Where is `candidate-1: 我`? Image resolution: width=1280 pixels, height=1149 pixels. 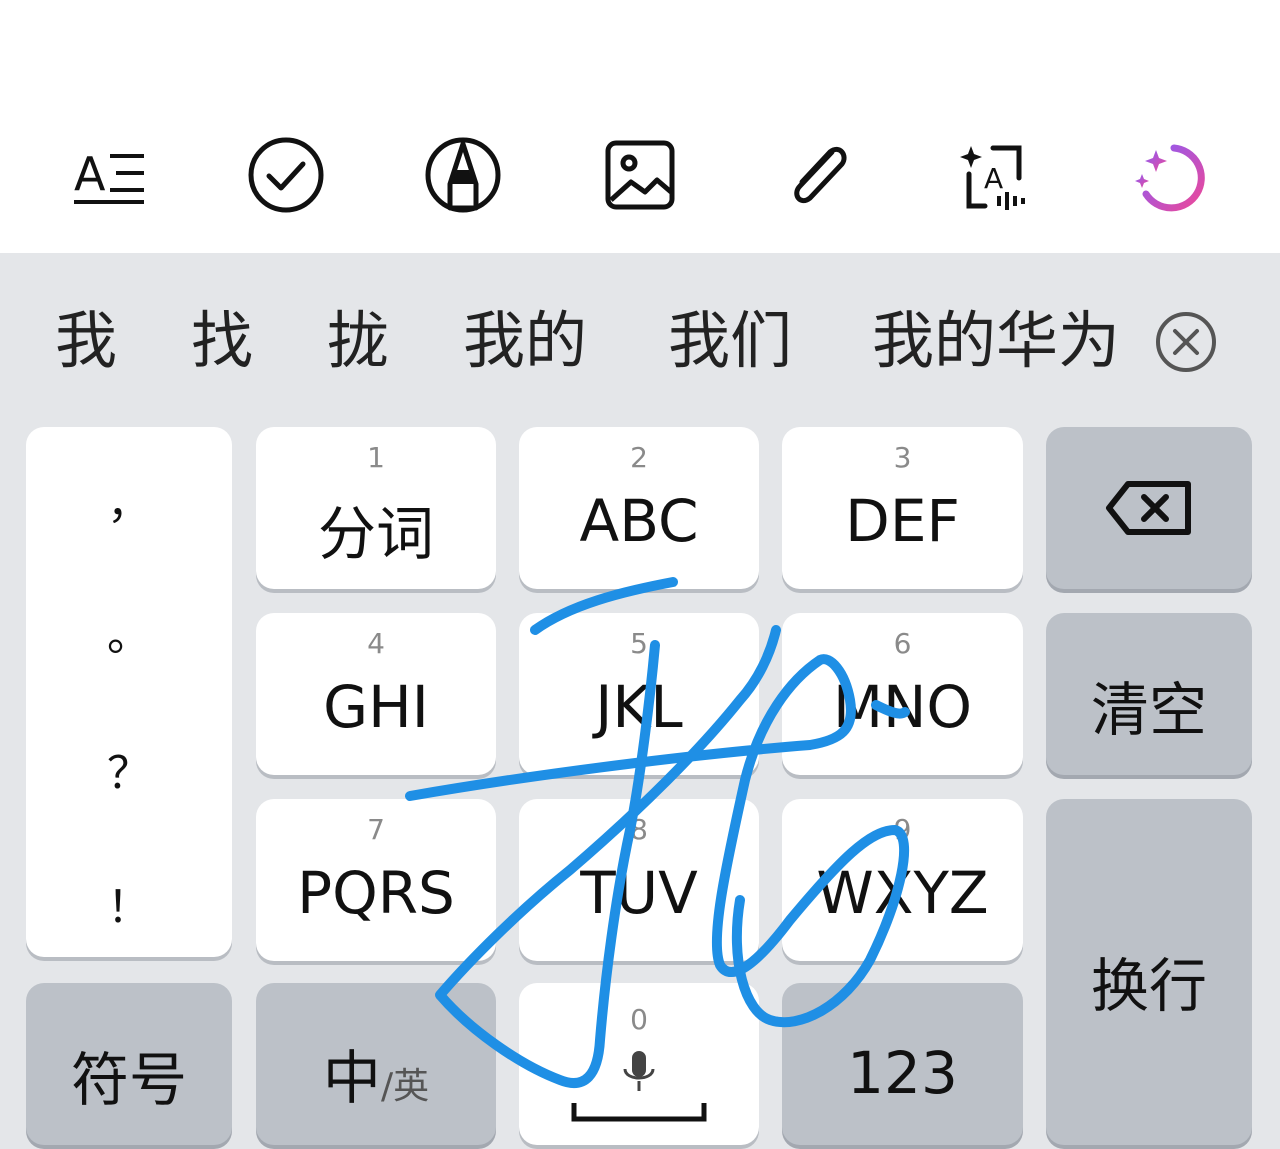
candidate-1: 我 is located at coordinates (86, 341).